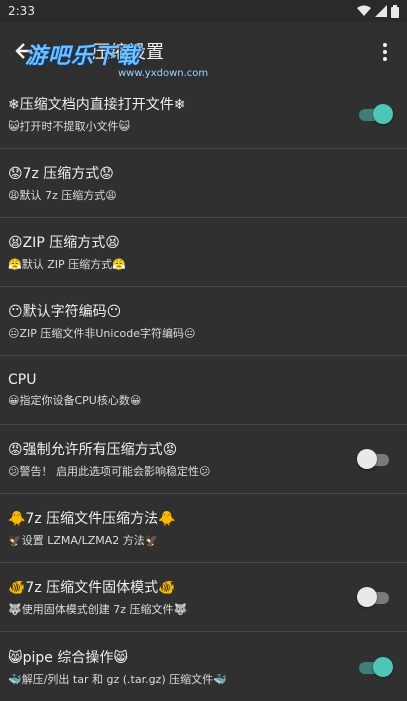  What do you see at coordinates (62, 195) in the screenshot?
I see `setting-subtitle: 😩默认 7z 压缩方式😩` at bounding box center [62, 195].